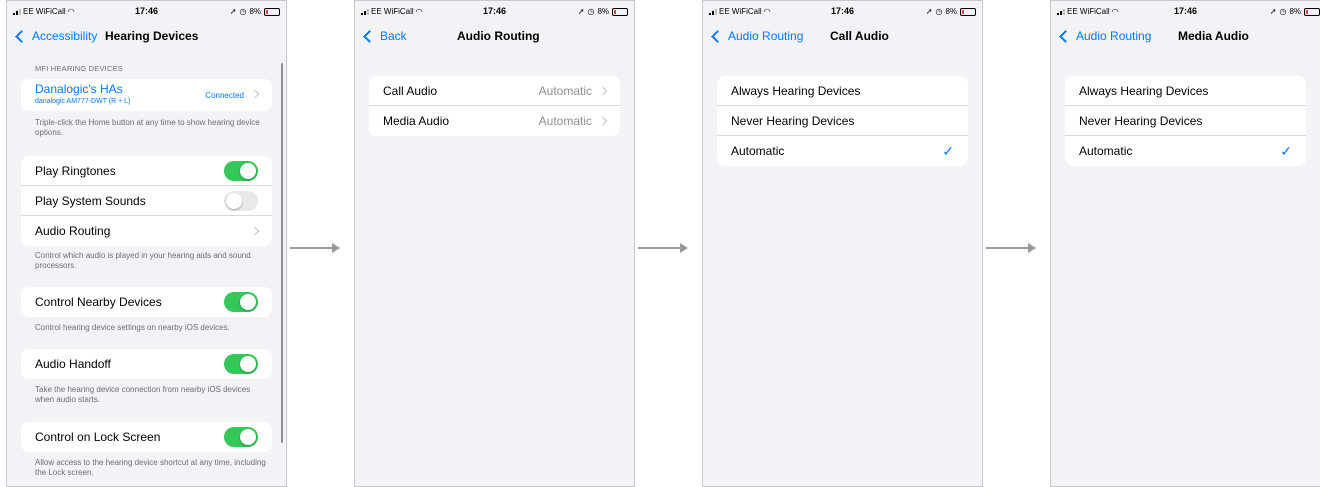 The image size is (1320, 487). What do you see at coordinates (565, 121) in the screenshot?
I see `media-audio-value: Automatic` at bounding box center [565, 121].